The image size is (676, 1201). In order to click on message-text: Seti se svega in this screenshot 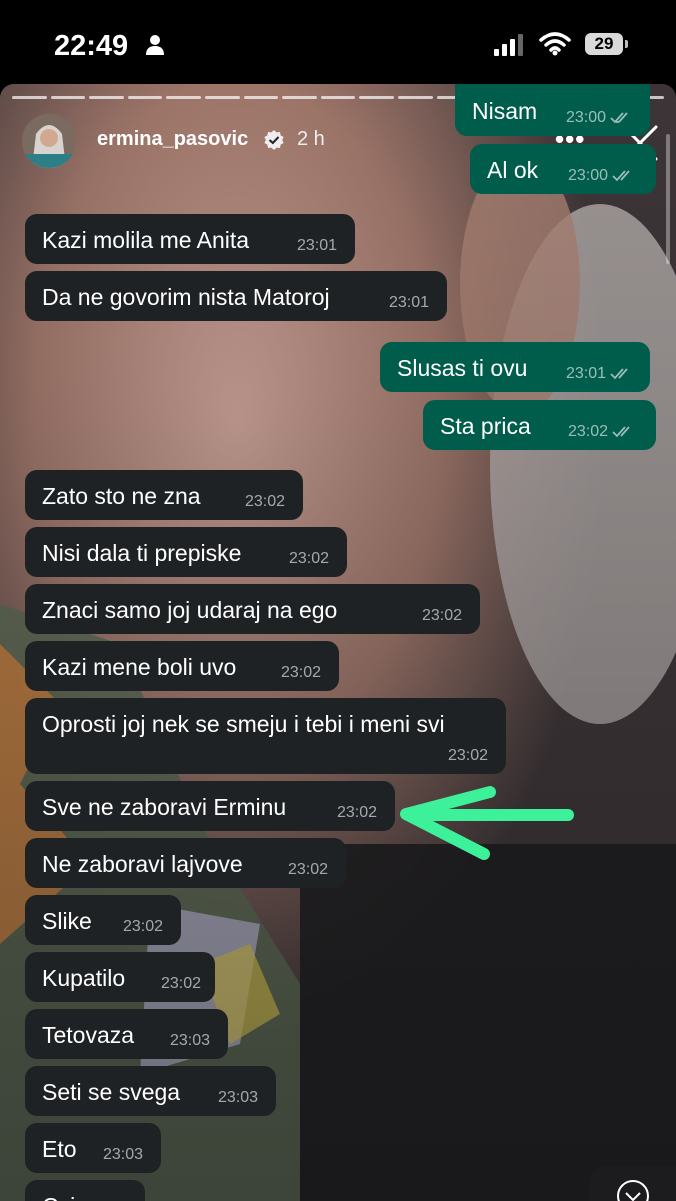, I will do `click(111, 1092)`.